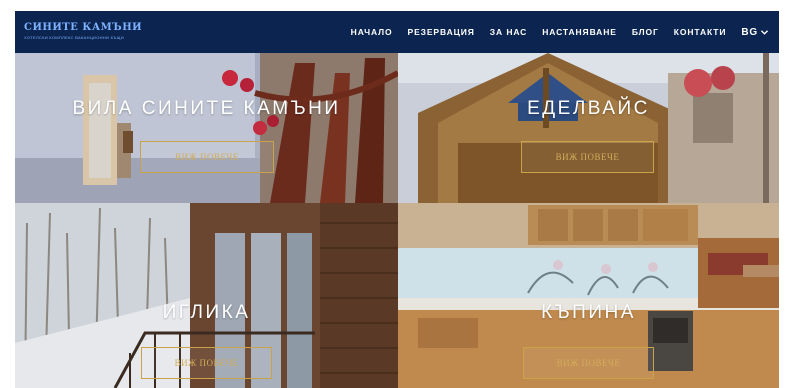 The height and width of the screenshot is (388, 785). I want to click on language-selector: BG, so click(755, 32).